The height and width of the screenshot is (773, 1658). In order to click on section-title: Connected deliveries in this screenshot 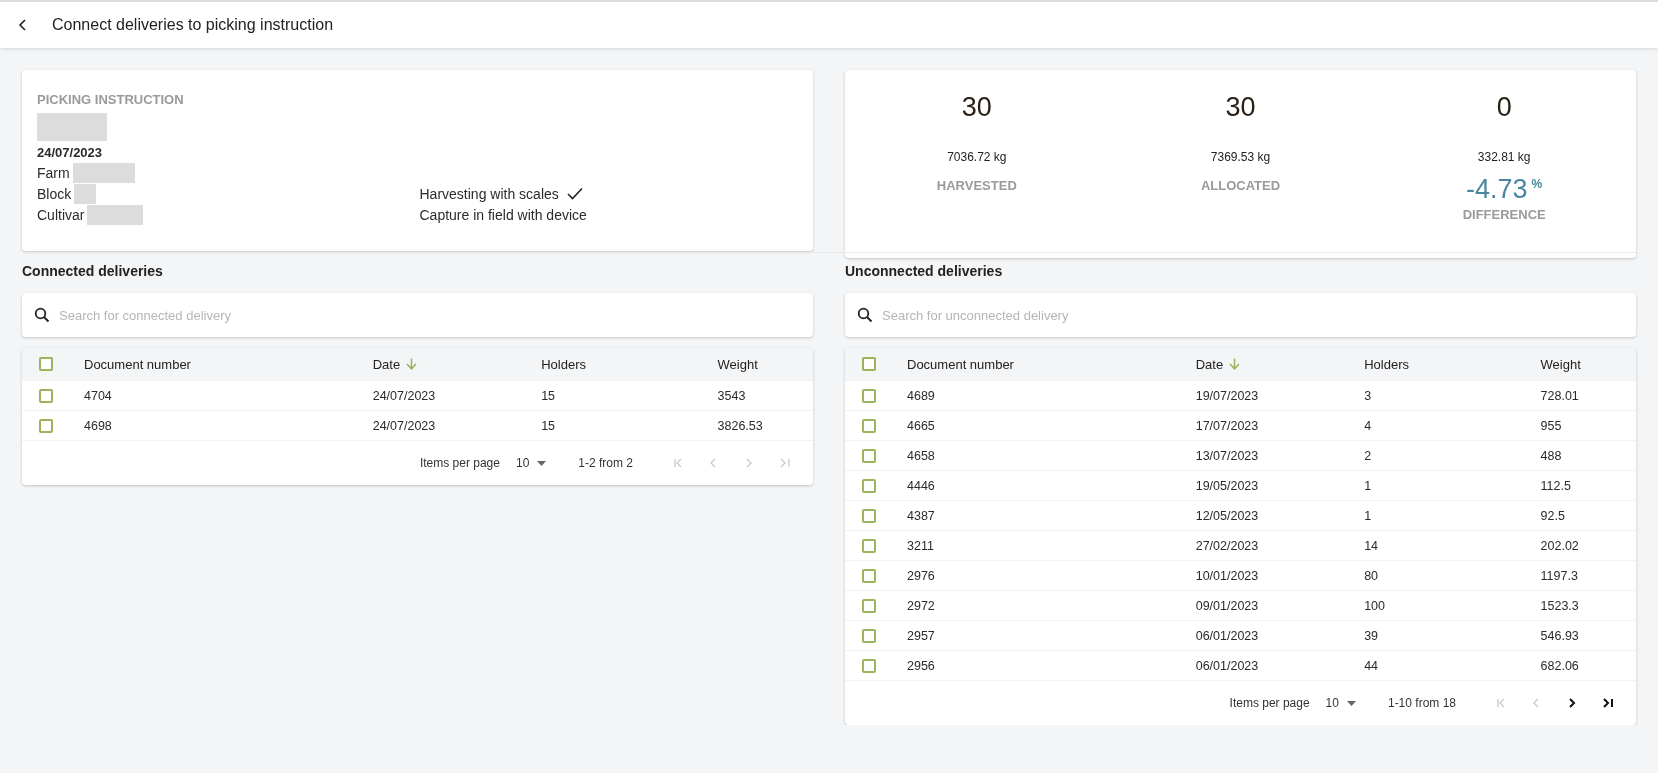, I will do `click(93, 272)`.